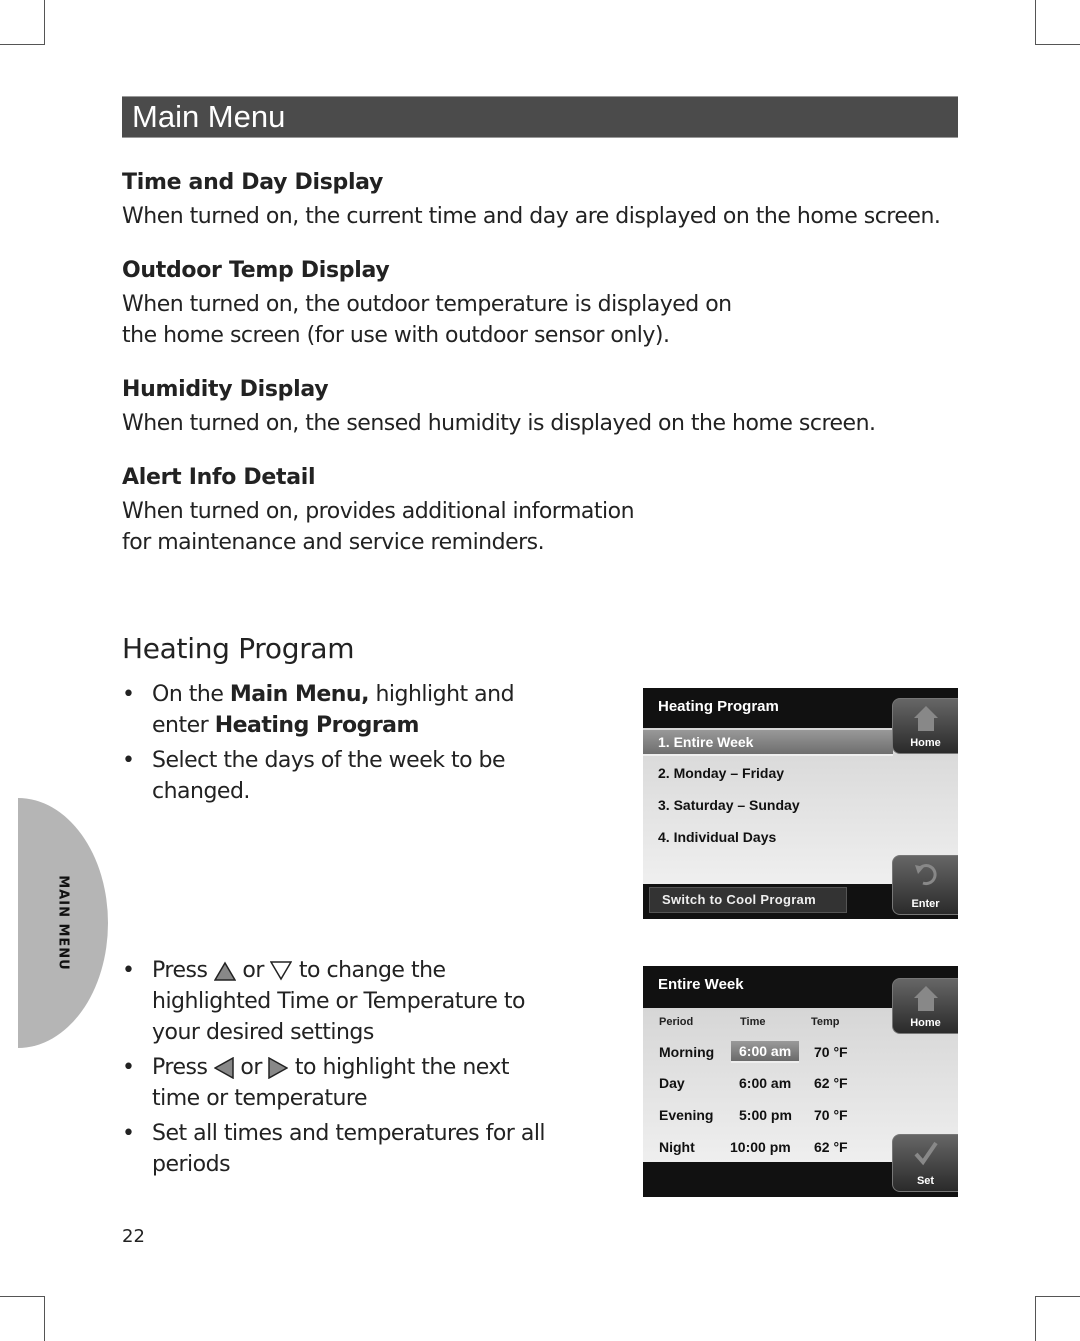 This screenshot has width=1080, height=1341. What do you see at coordinates (219, 477) in the screenshot?
I see `item-title: Alert Info Detail` at bounding box center [219, 477].